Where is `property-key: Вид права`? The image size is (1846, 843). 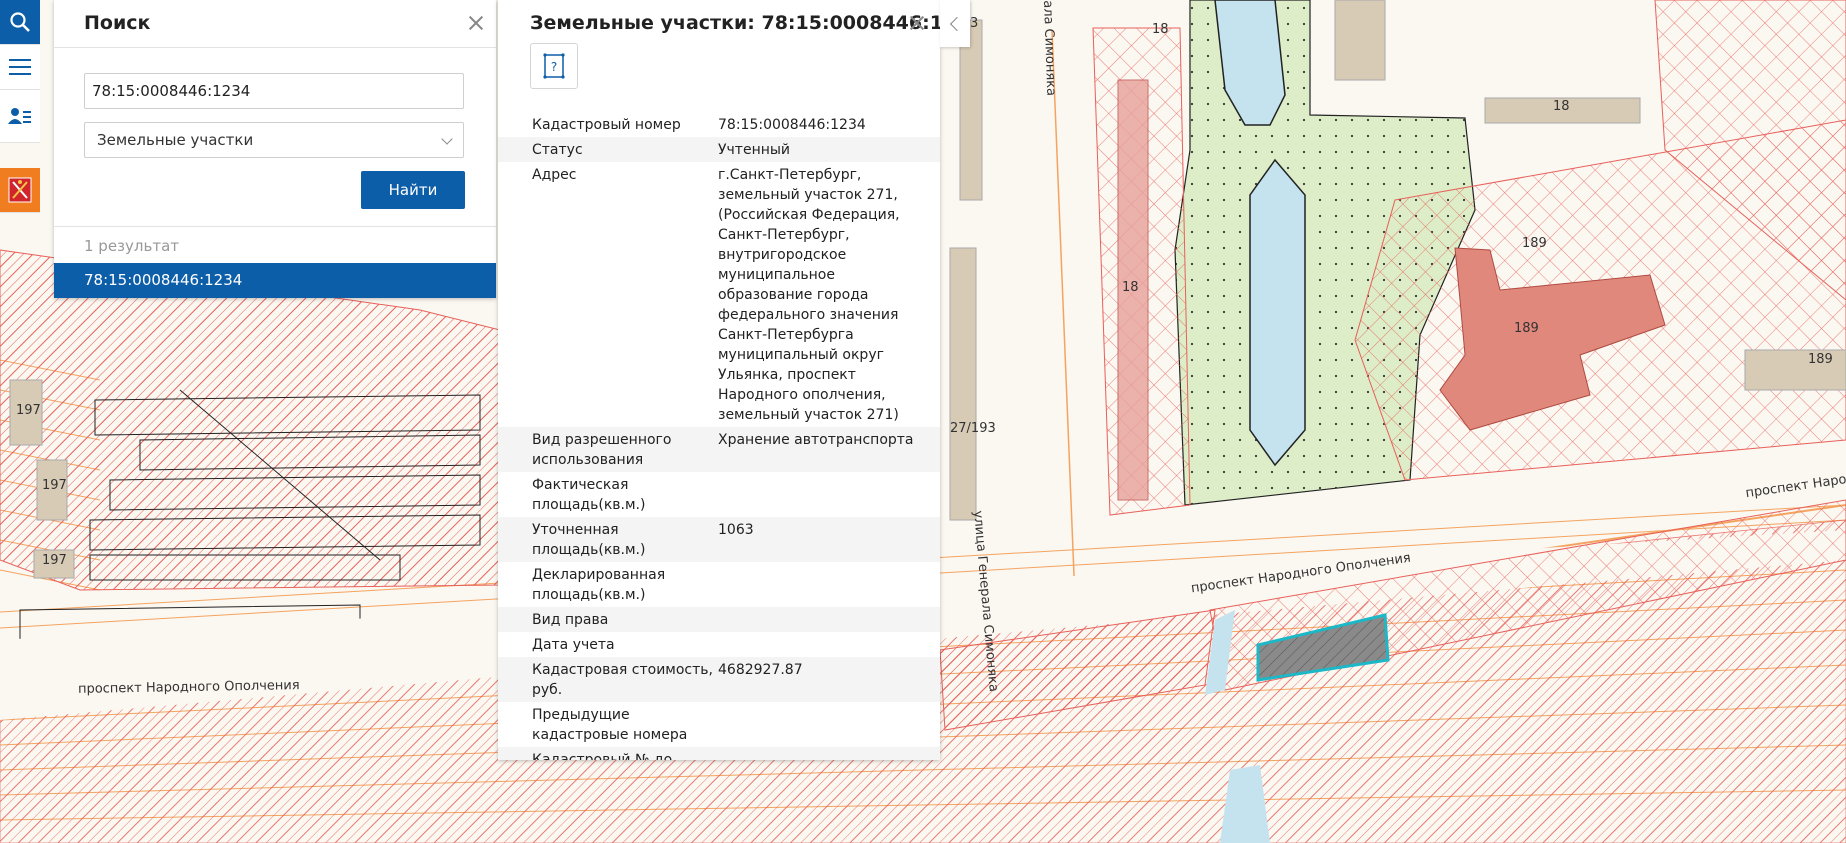
property-key: Вид права is located at coordinates (608, 619).